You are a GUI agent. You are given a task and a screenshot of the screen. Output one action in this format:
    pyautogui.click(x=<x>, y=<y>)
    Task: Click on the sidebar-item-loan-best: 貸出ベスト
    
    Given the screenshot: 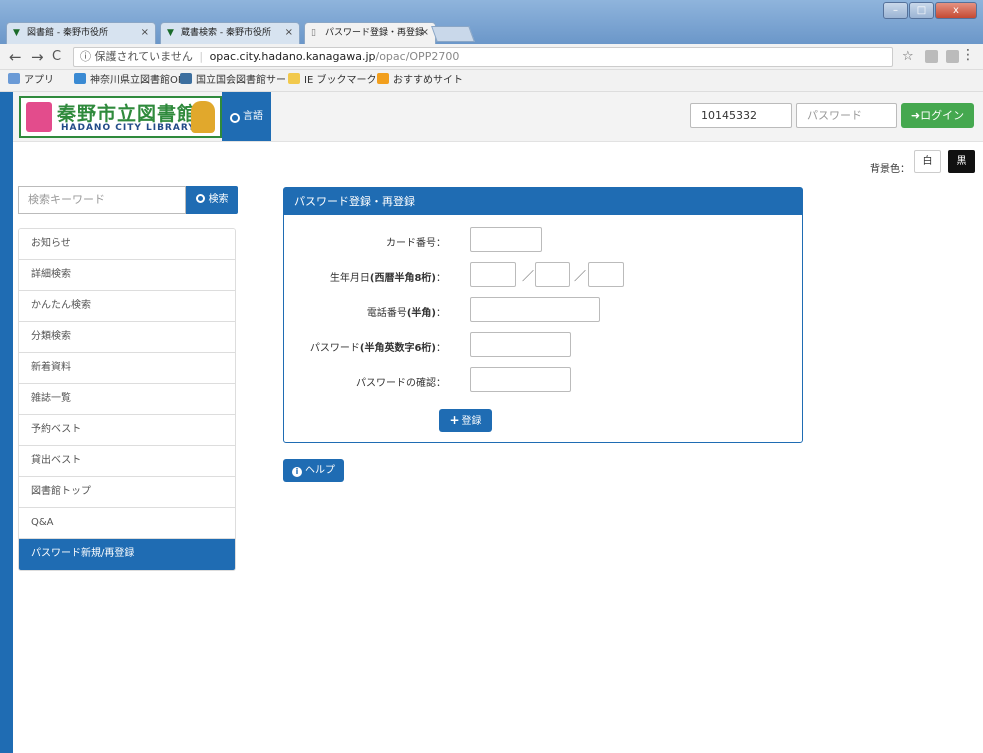 What is the action you would take?
    pyautogui.click(x=127, y=461)
    